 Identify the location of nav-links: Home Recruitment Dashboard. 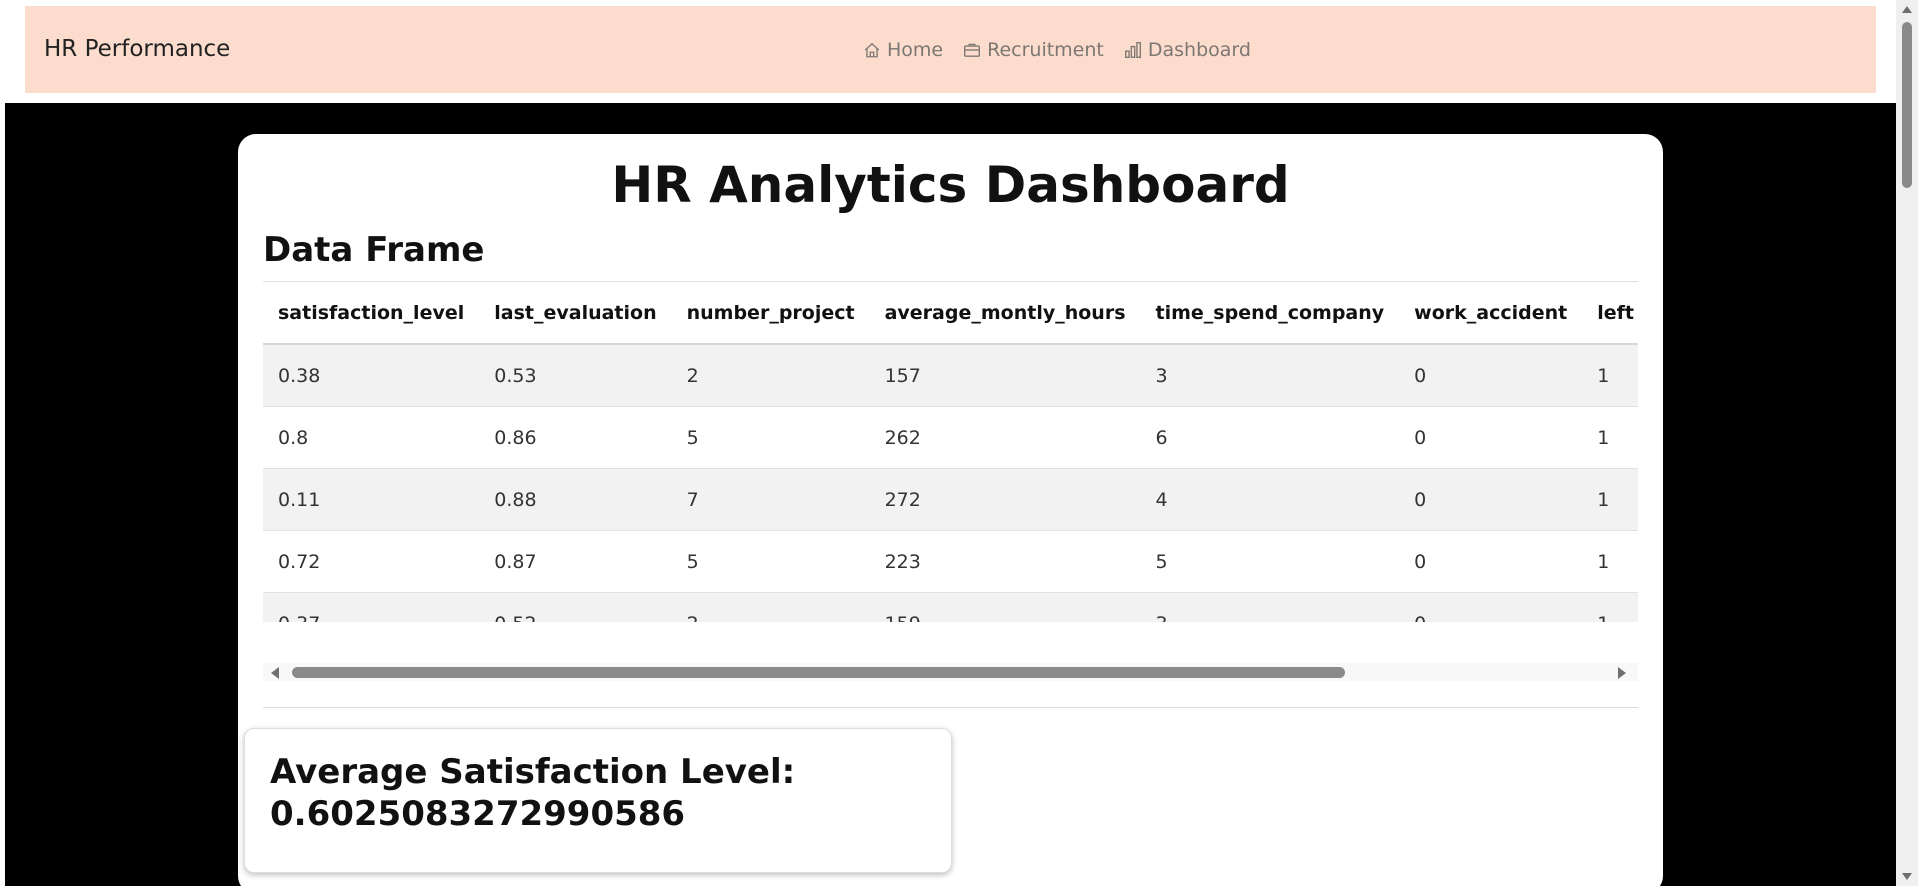
(1057, 49).